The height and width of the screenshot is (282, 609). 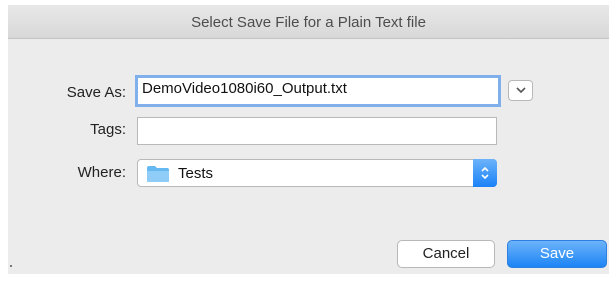 I want to click on save-as-input: DemoVideo1080i60_Output.txt, so click(x=318, y=91).